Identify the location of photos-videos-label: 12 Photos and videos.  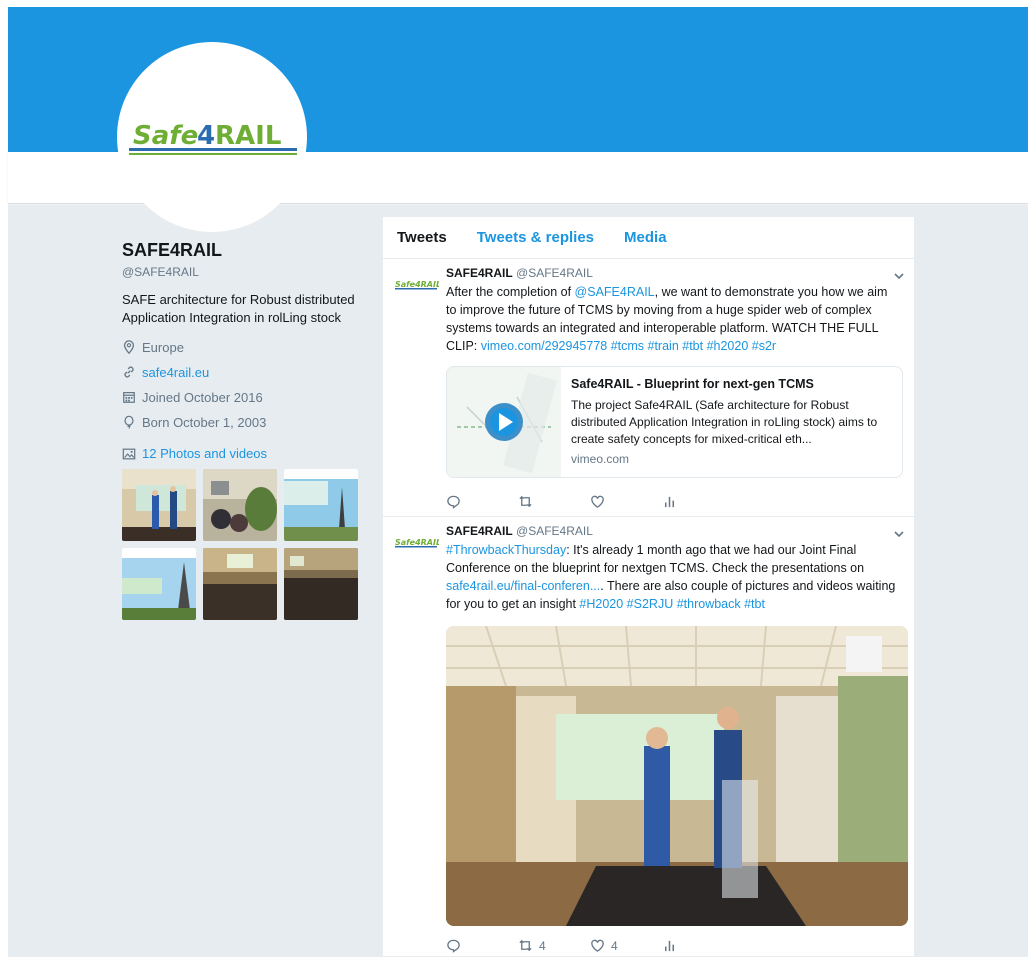
(204, 453).